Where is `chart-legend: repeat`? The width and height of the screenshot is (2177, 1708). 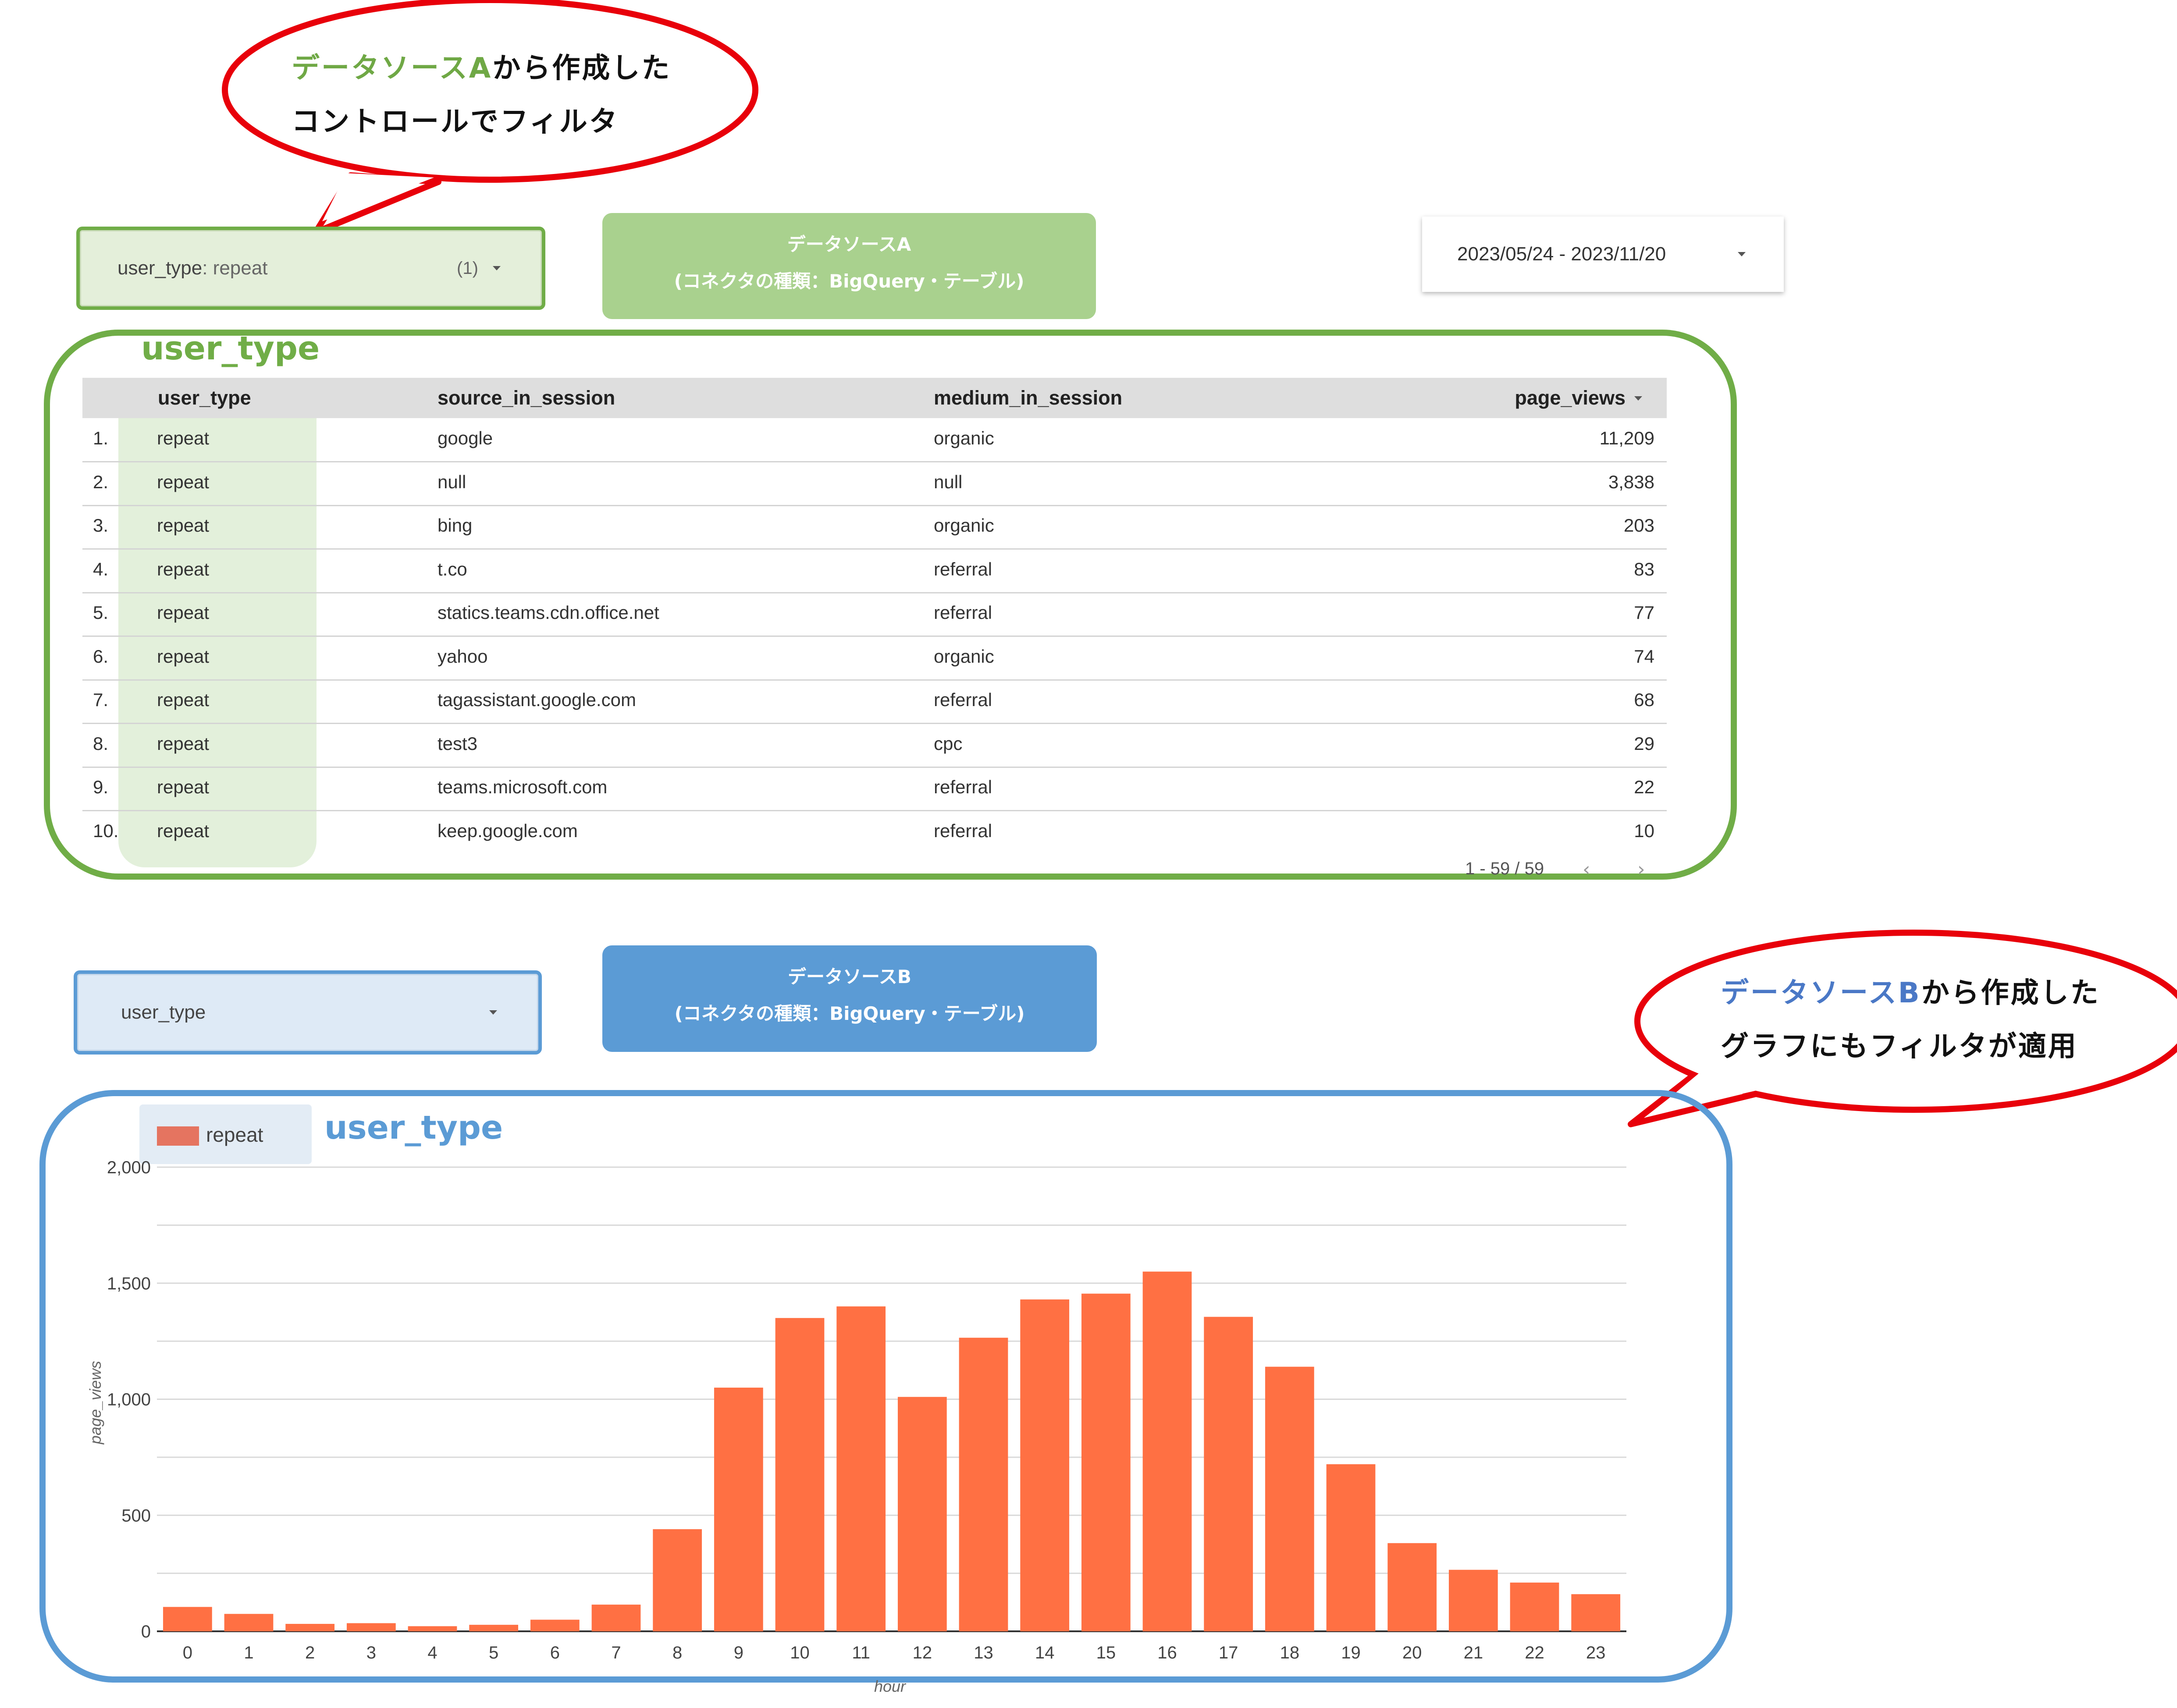
chart-legend: repeat is located at coordinates (226, 1134).